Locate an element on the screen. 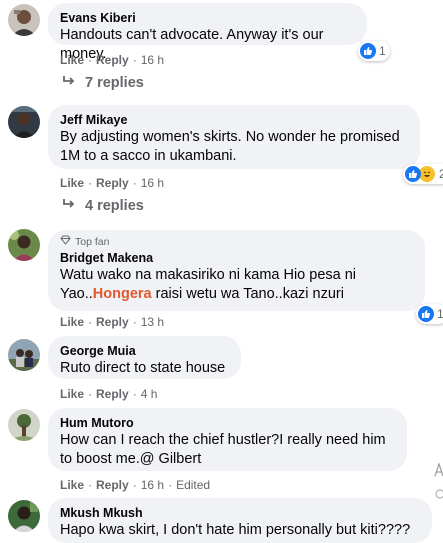 This screenshot has width=443, height=543. comment-bubble: George Muia Ruto direct to state house is located at coordinates (144, 357).